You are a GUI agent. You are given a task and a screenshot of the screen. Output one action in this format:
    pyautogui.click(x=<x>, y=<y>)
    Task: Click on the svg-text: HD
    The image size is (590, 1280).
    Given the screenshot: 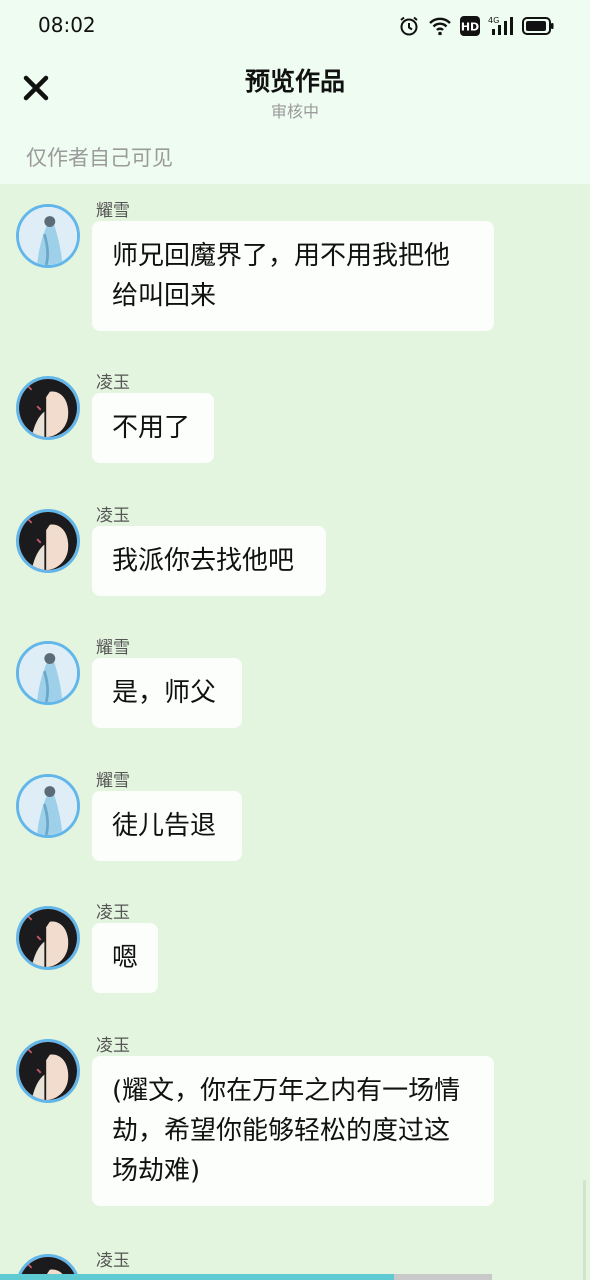 What is the action you would take?
    pyautogui.click(x=470, y=27)
    